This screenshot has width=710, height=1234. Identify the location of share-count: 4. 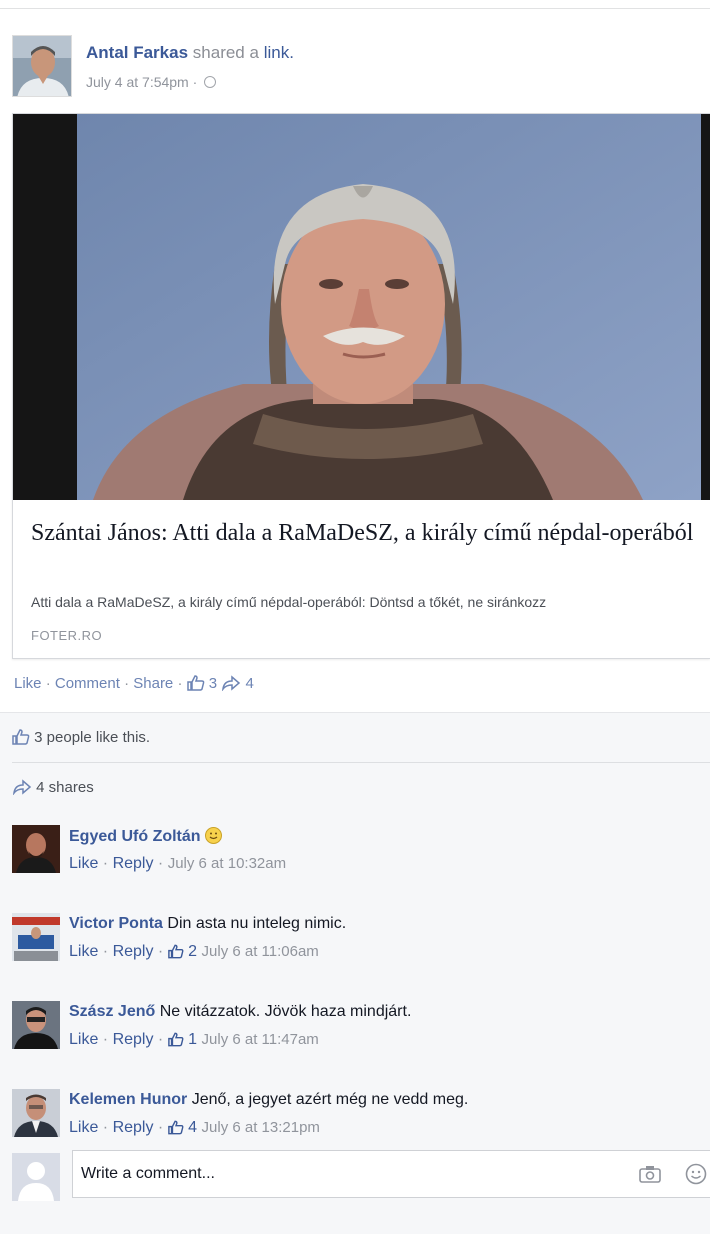
(249, 683).